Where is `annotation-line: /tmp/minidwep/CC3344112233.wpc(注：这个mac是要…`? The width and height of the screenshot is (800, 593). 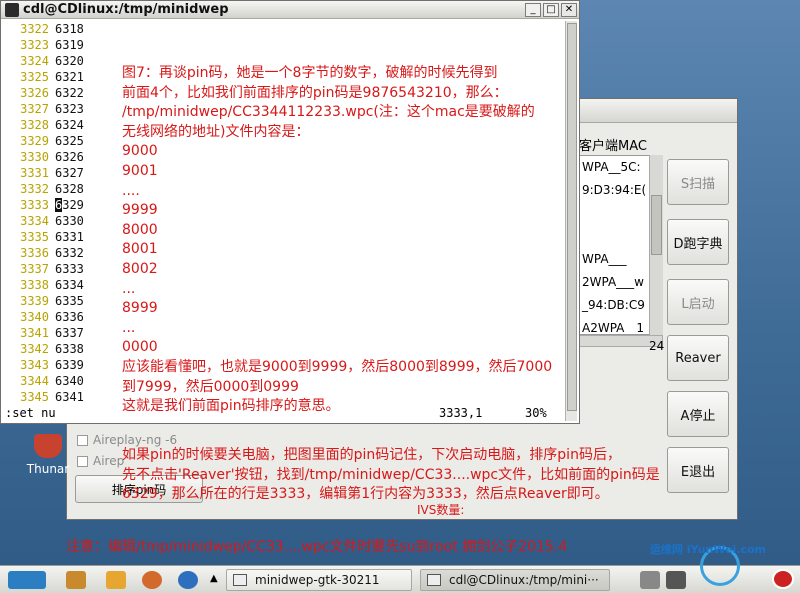
annotation-line: /tmp/minidwep/CC3344112233.wpc(注：这个mac是要… is located at coordinates (328, 112).